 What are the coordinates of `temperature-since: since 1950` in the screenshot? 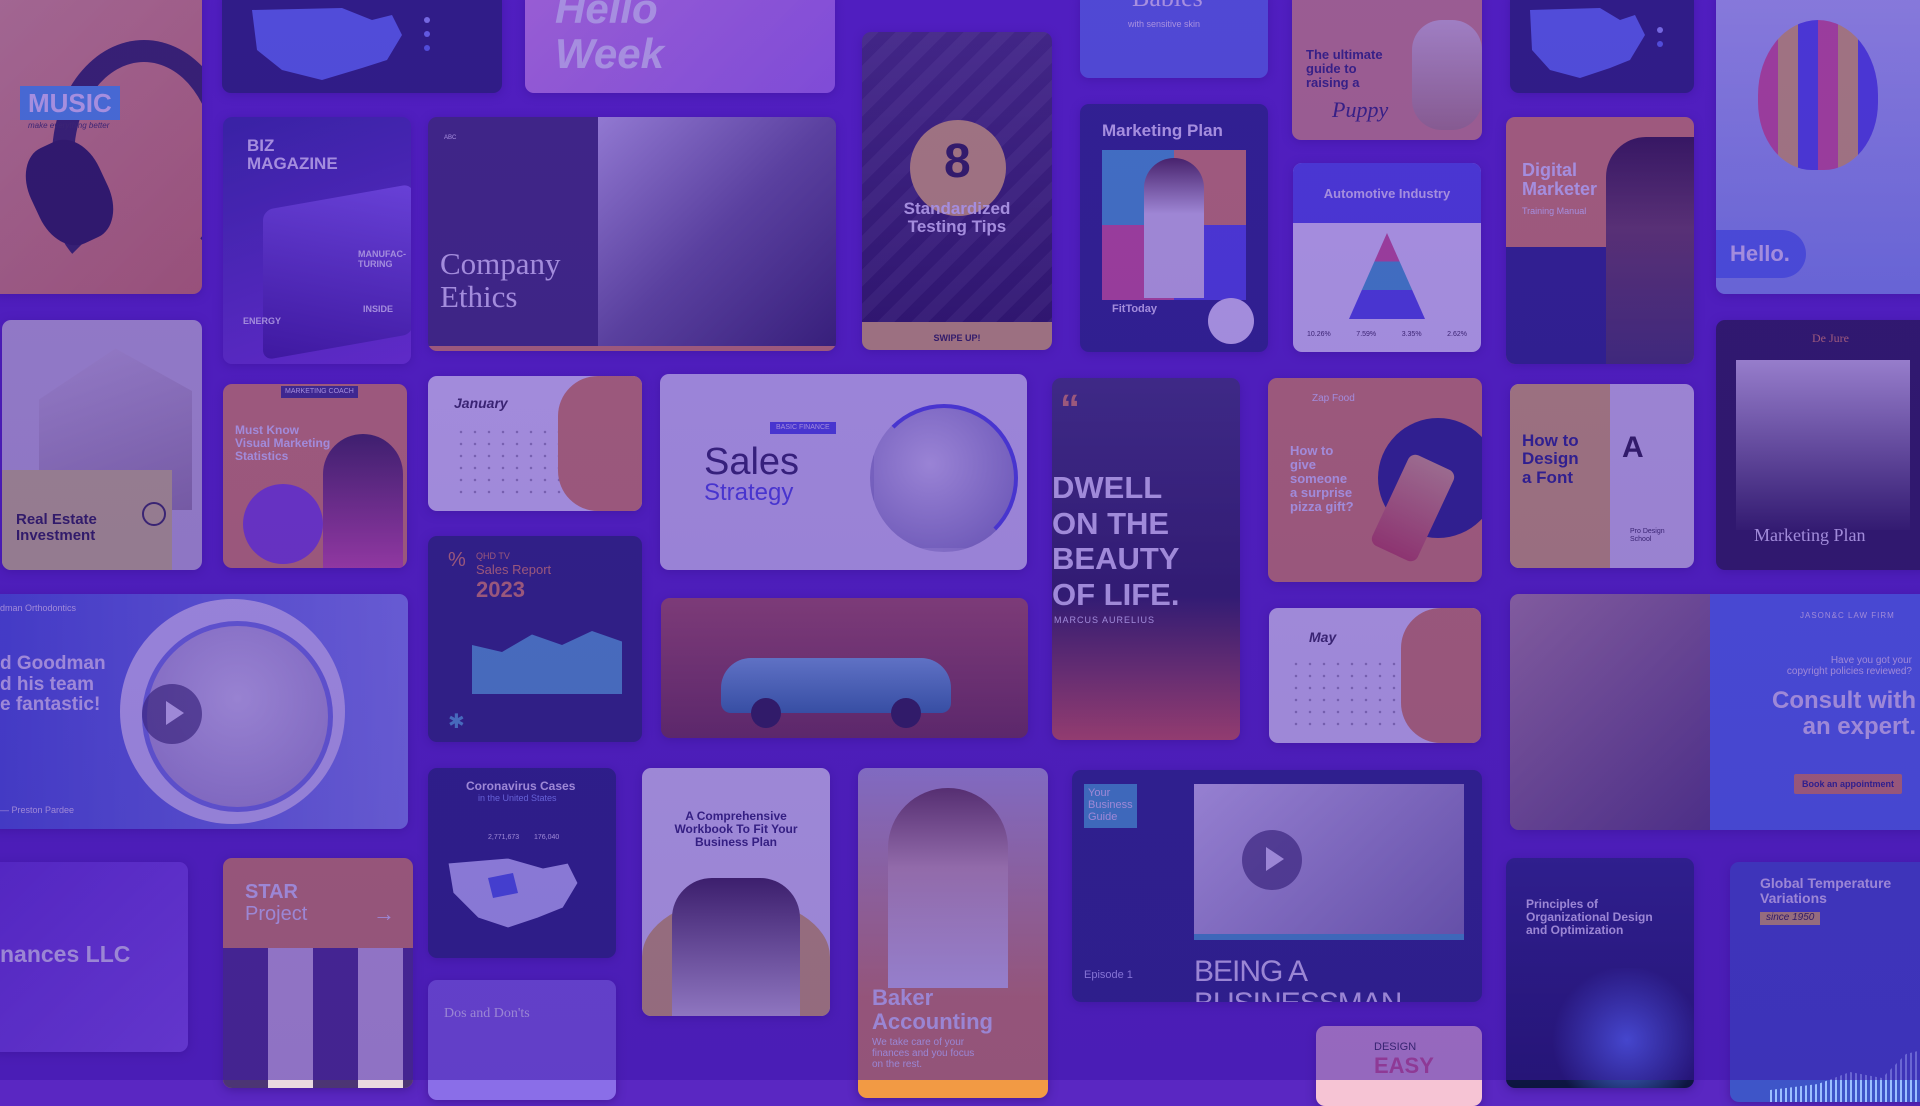 It's located at (1790, 918).